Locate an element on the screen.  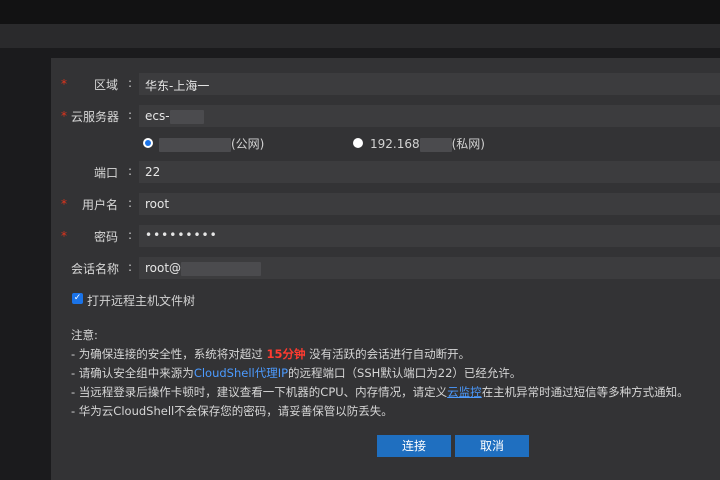
session-value: root@ is located at coordinates (203, 268).